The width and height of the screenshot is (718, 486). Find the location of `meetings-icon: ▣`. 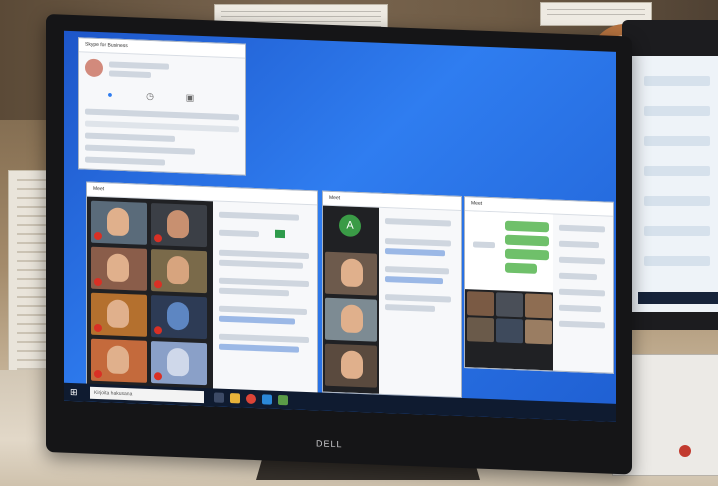

meetings-icon: ▣ is located at coordinates (190, 97).